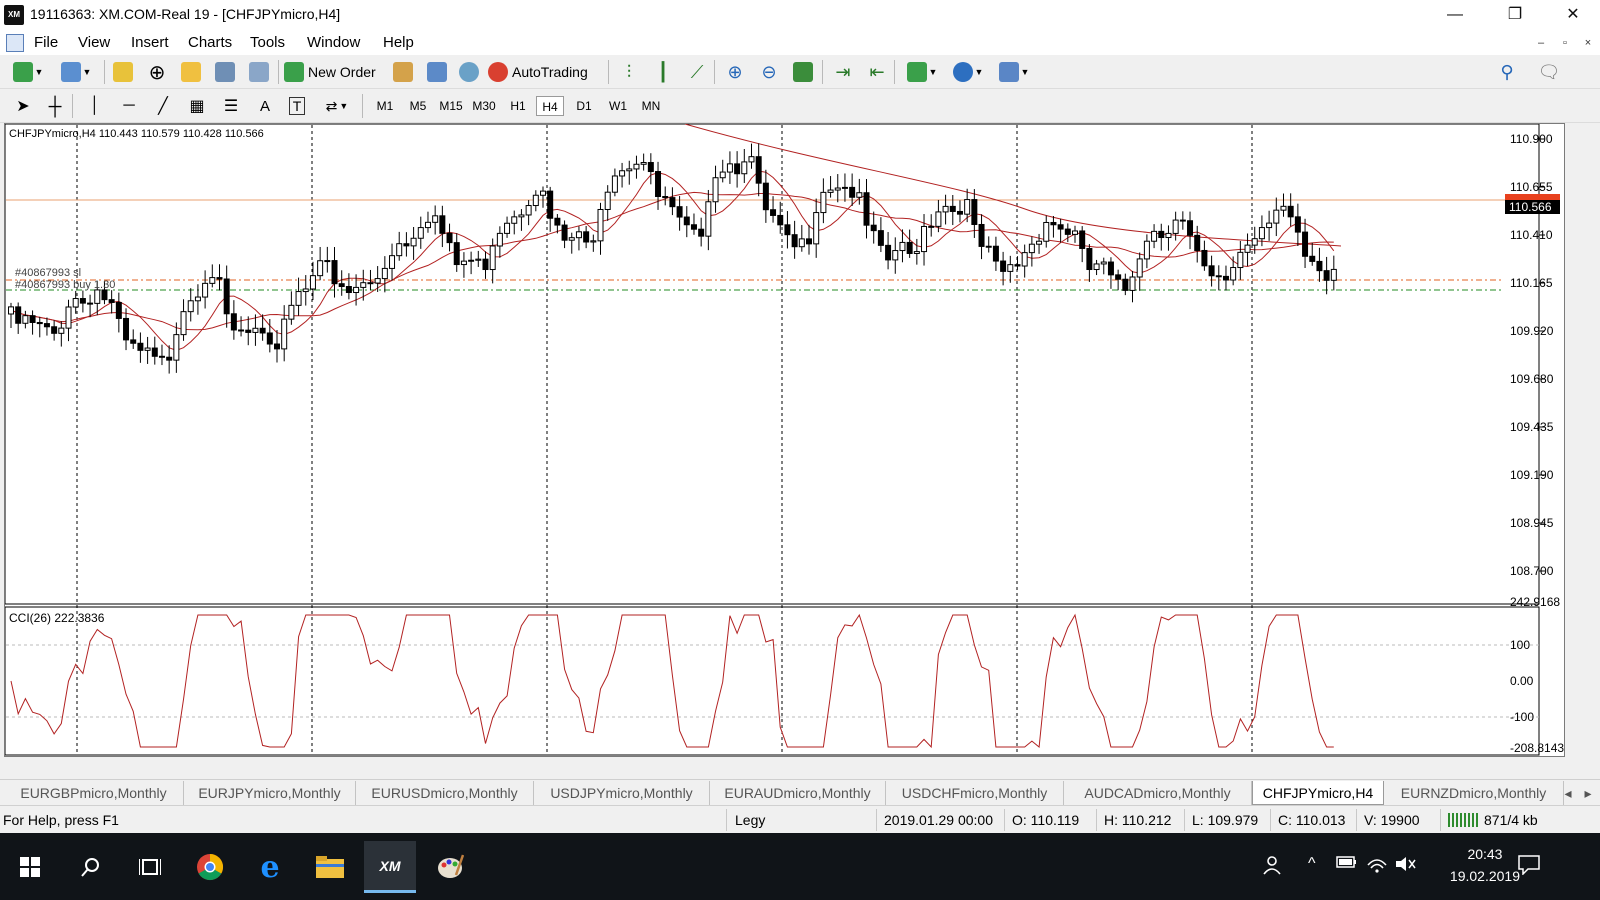 The height and width of the screenshot is (900, 1600). What do you see at coordinates (1541, 43) in the screenshot?
I see `mdi-minimize-button: –` at bounding box center [1541, 43].